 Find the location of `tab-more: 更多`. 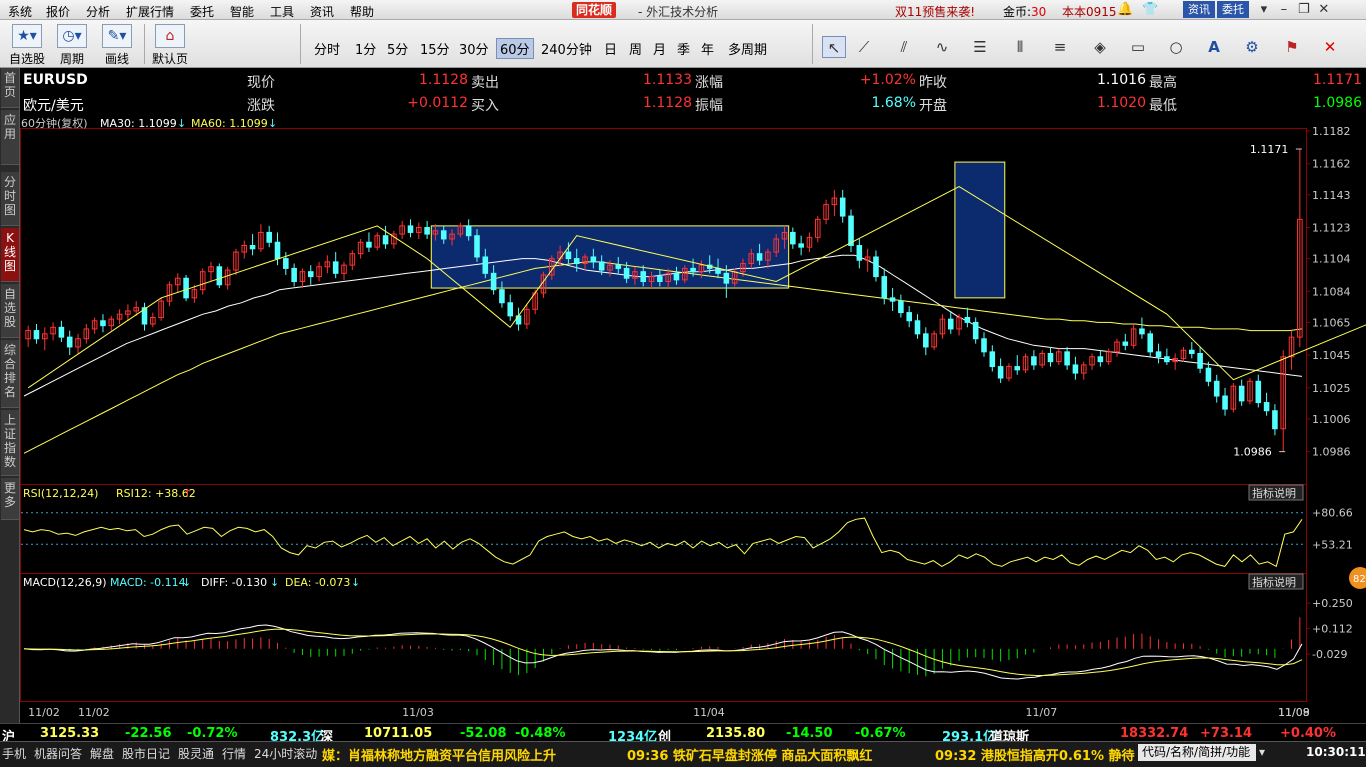

tab-more: 更多 is located at coordinates (10, 499).